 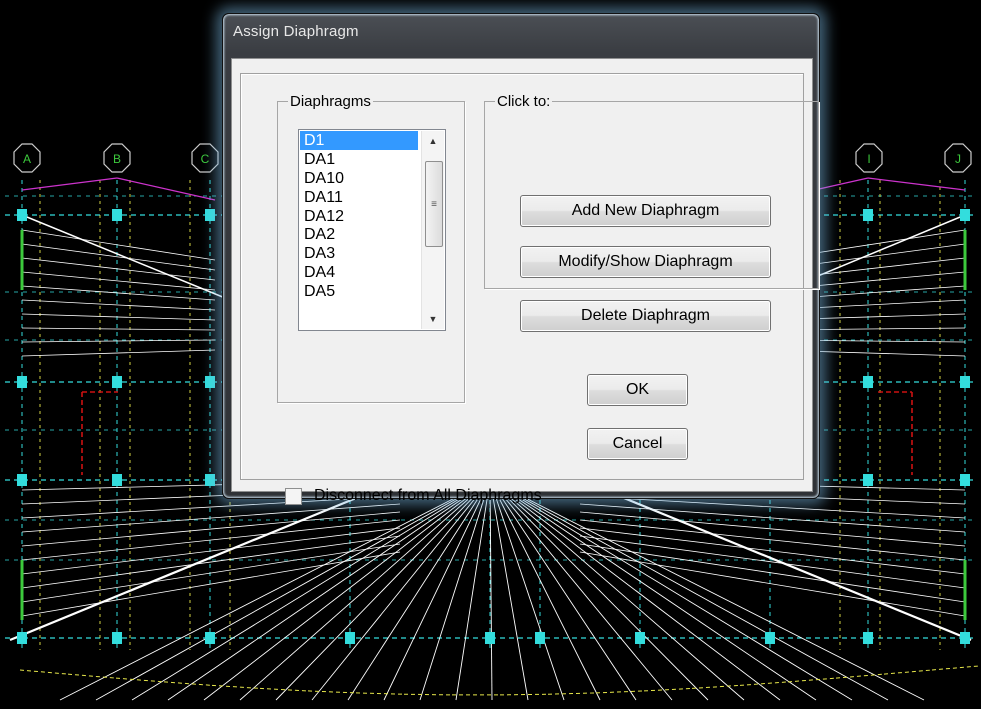 I want to click on svg-text: I, so click(x=868, y=159).